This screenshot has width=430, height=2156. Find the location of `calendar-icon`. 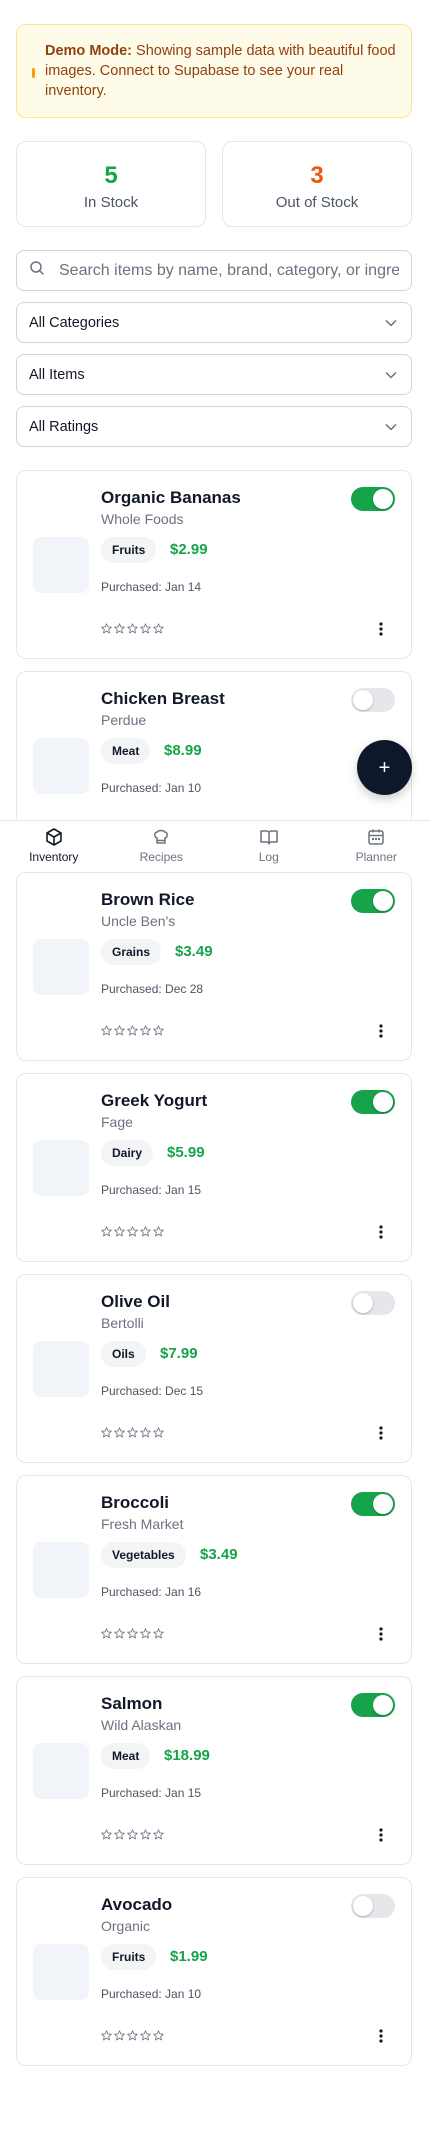

calendar-icon is located at coordinates (376, 837).